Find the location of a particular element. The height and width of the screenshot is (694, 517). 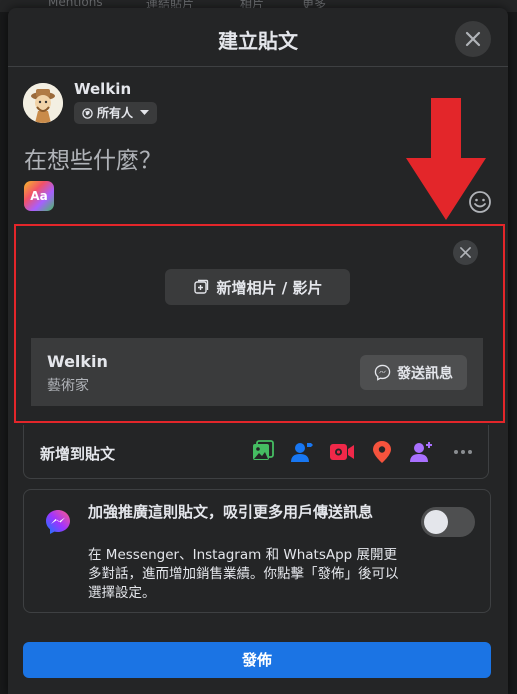

tag-people-button is located at coordinates (302, 452).